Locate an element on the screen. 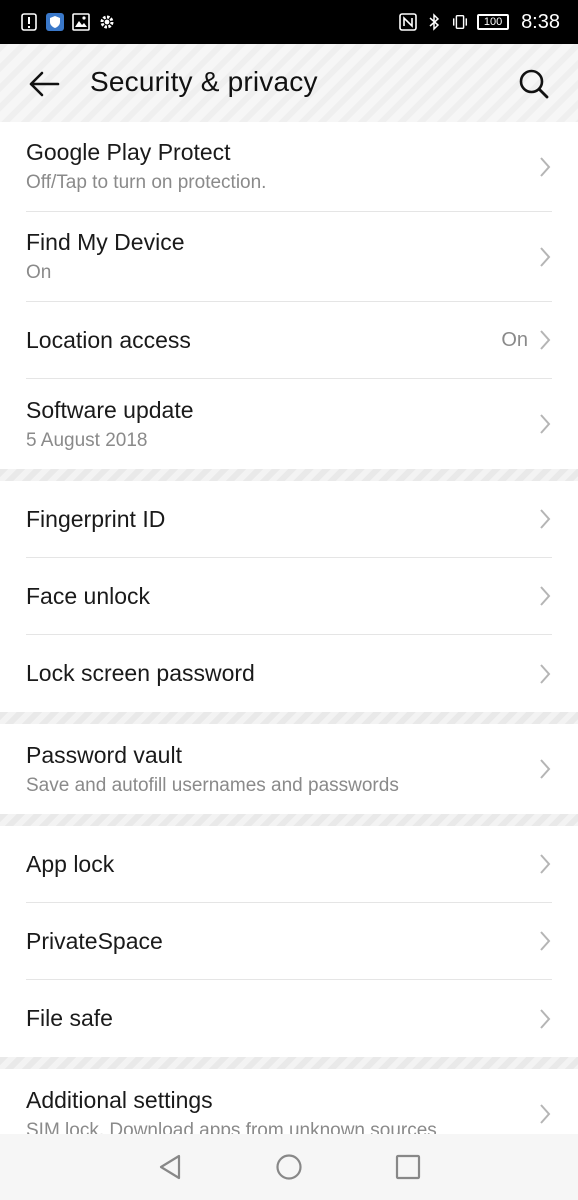 This screenshot has width=578, height=1200. search-icon is located at coordinates (534, 84).